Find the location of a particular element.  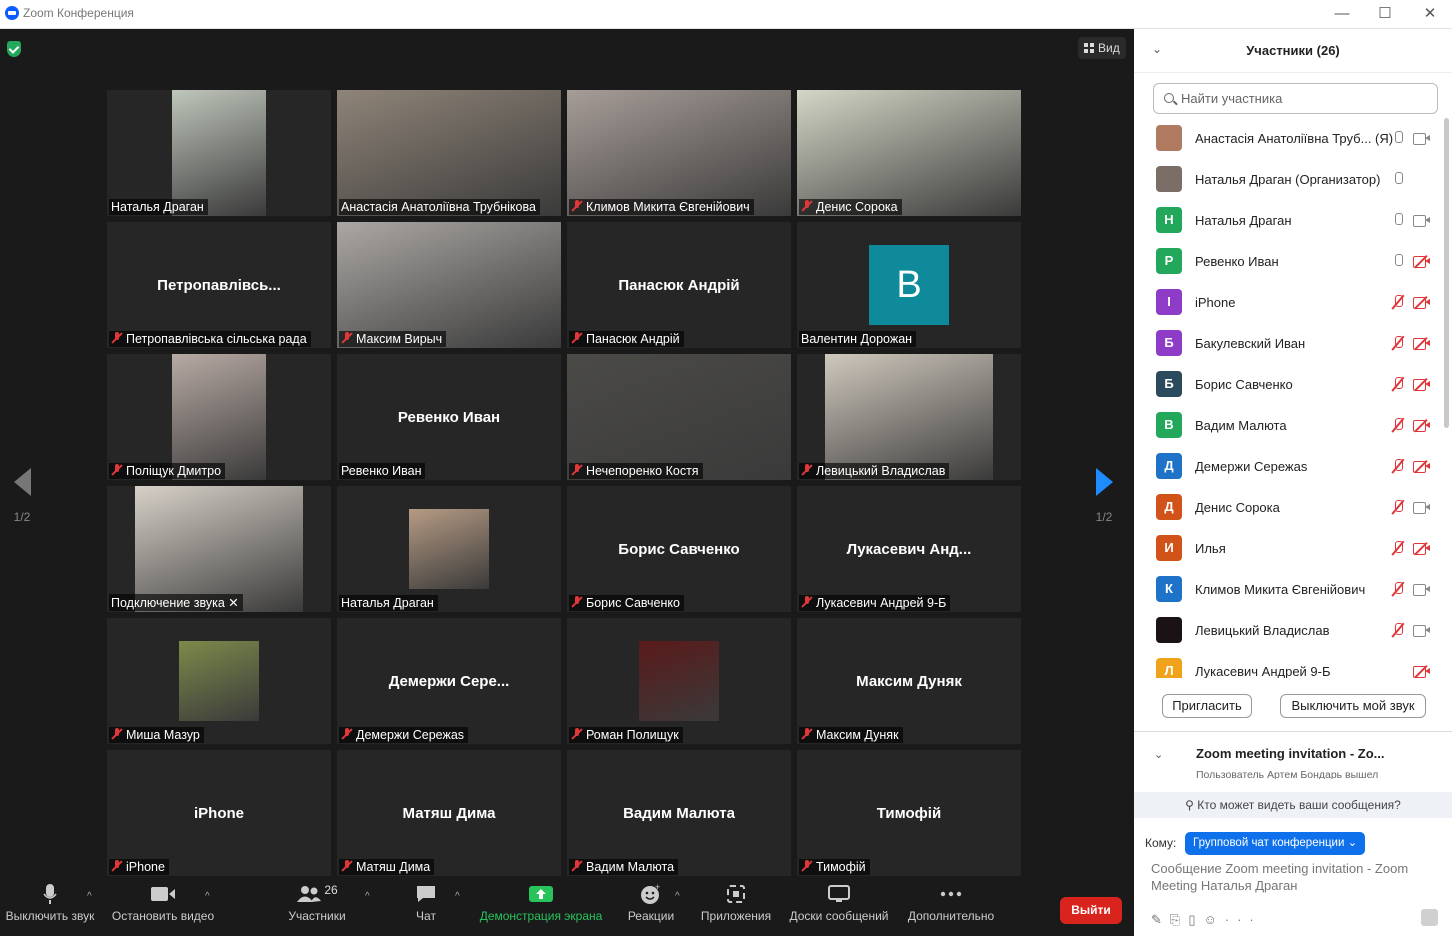

apps-button: Приложения is located at coordinates (736, 907).